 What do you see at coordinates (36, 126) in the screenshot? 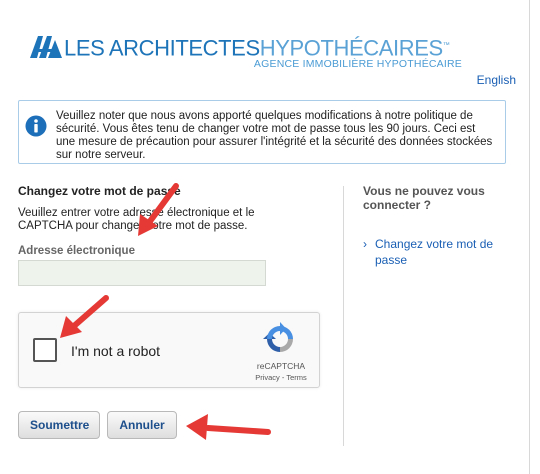
I see `info-icon` at bounding box center [36, 126].